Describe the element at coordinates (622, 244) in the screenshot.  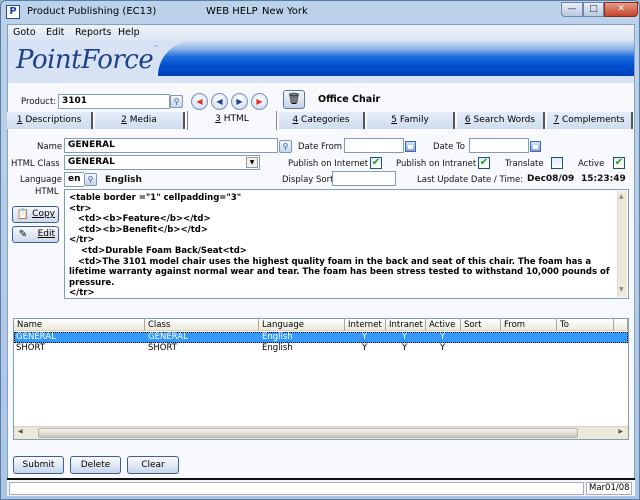
I see `html-vertical-scrollbar: ▲ ▼` at that location.